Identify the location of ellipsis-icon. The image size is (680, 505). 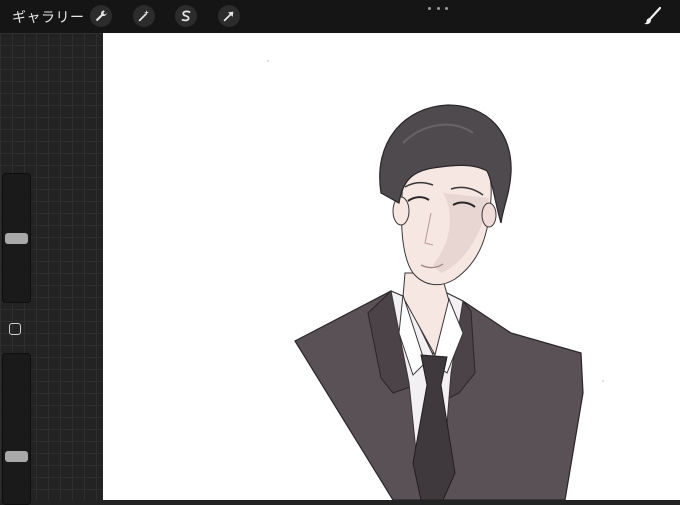
(438, 8).